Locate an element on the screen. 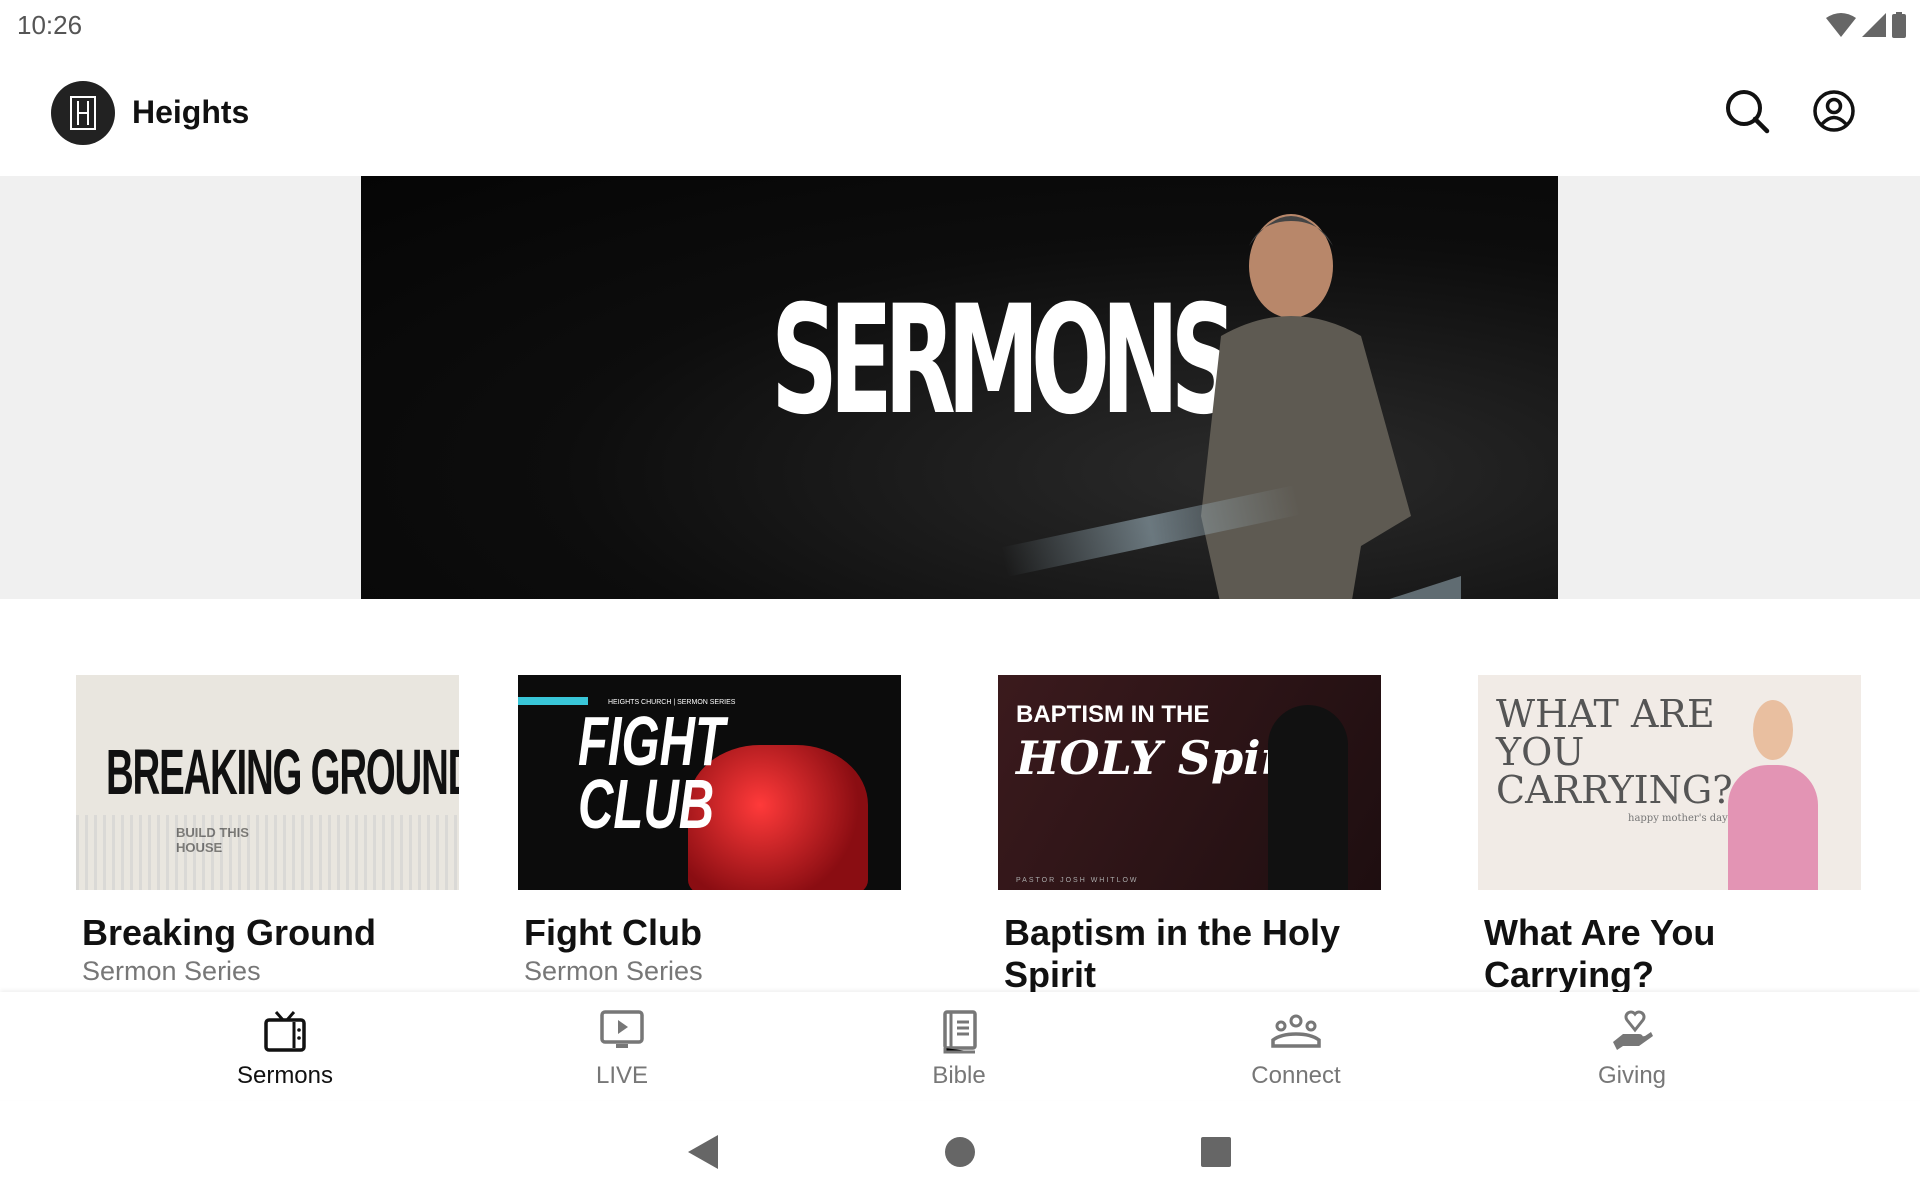 The height and width of the screenshot is (1200, 1920). card-title: What Are You Carrying? is located at coordinates (1600, 953).